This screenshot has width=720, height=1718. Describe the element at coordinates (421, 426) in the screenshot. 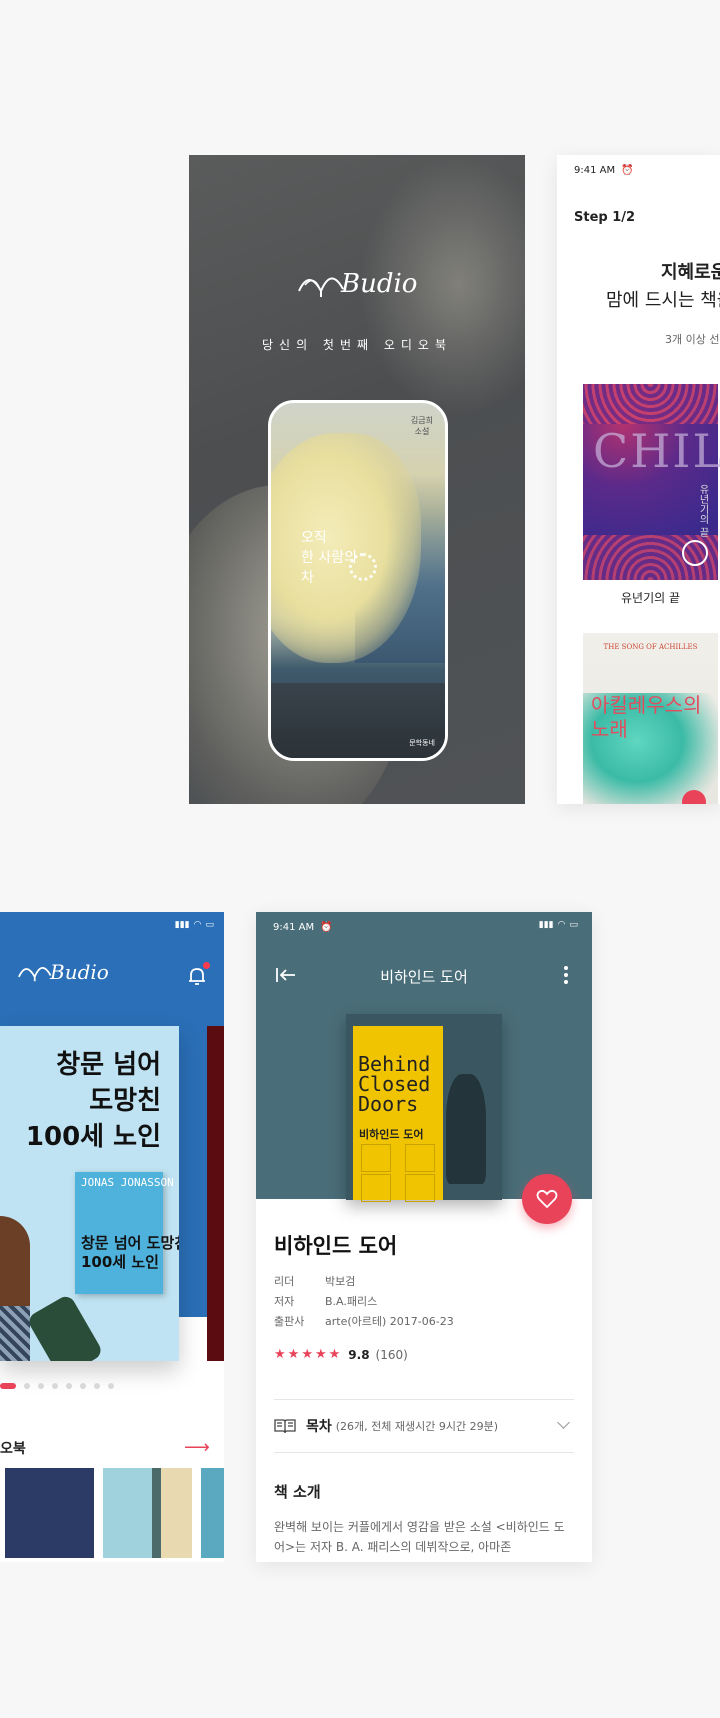

I see `book-author: 김금희 소설` at that location.